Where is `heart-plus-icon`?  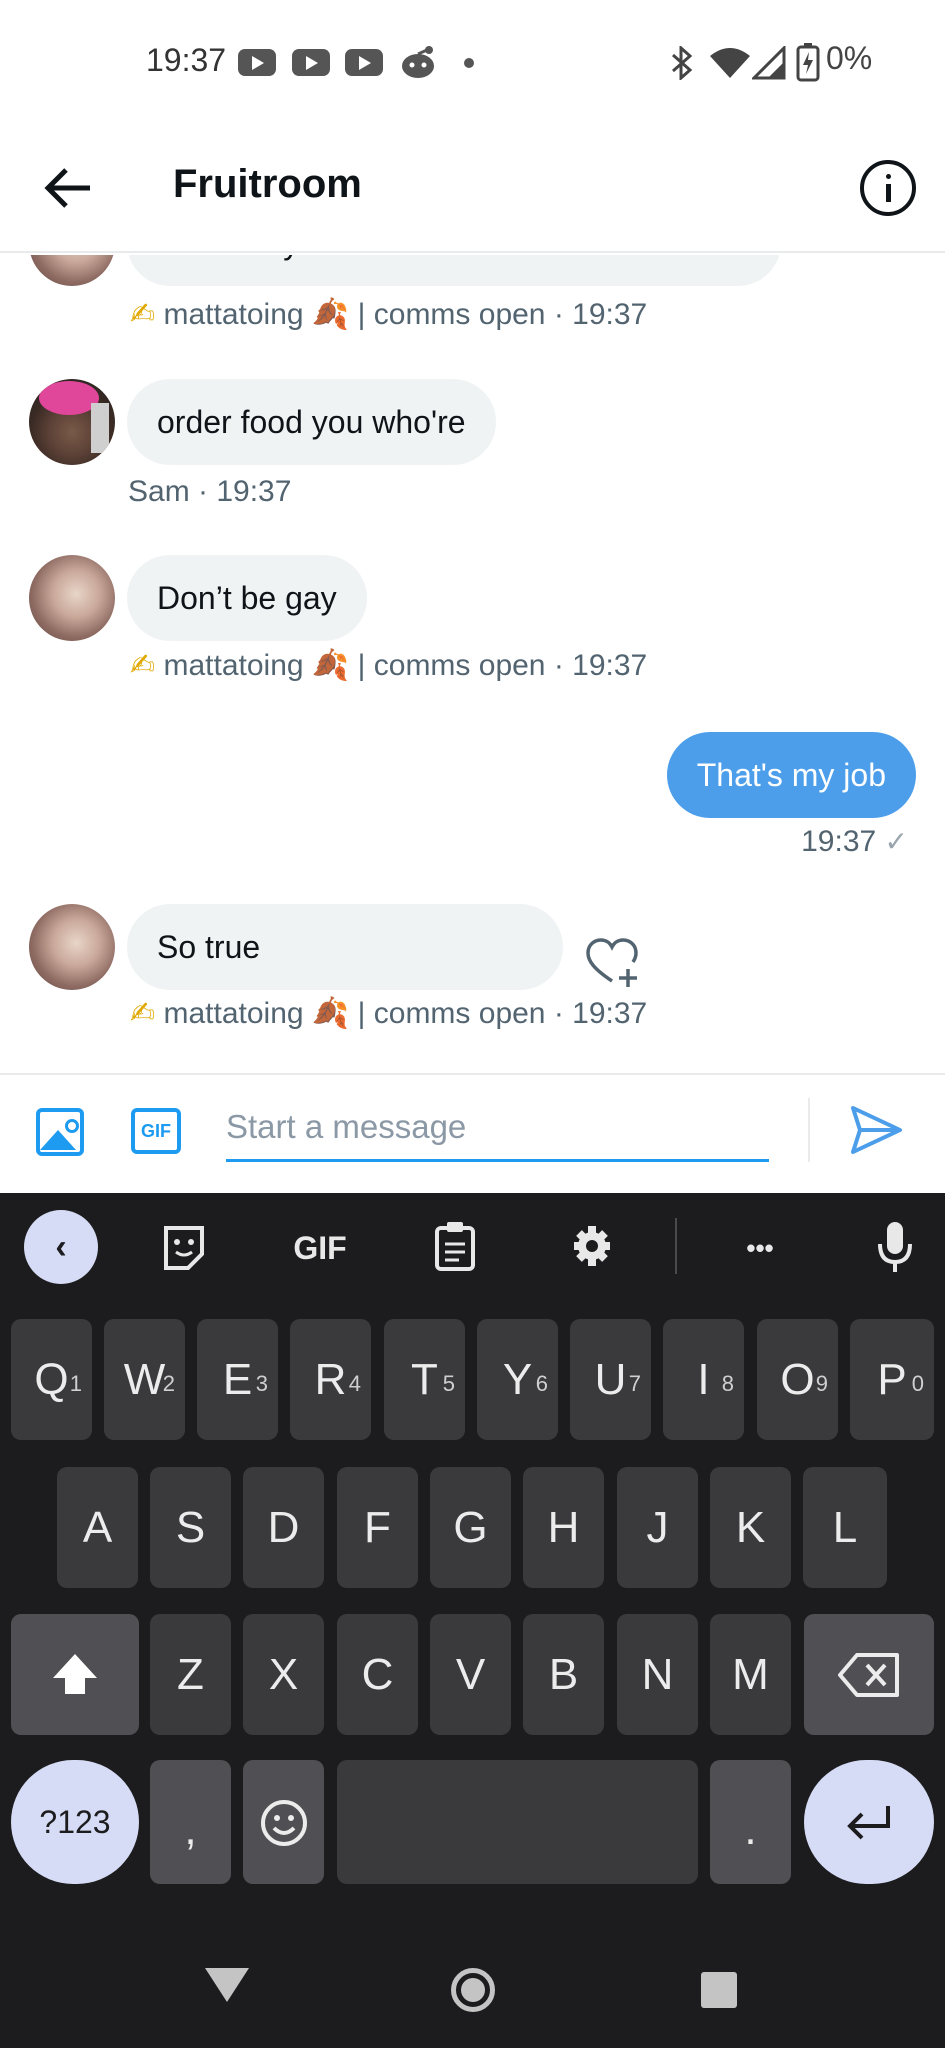
heart-plus-icon is located at coordinates (614, 963).